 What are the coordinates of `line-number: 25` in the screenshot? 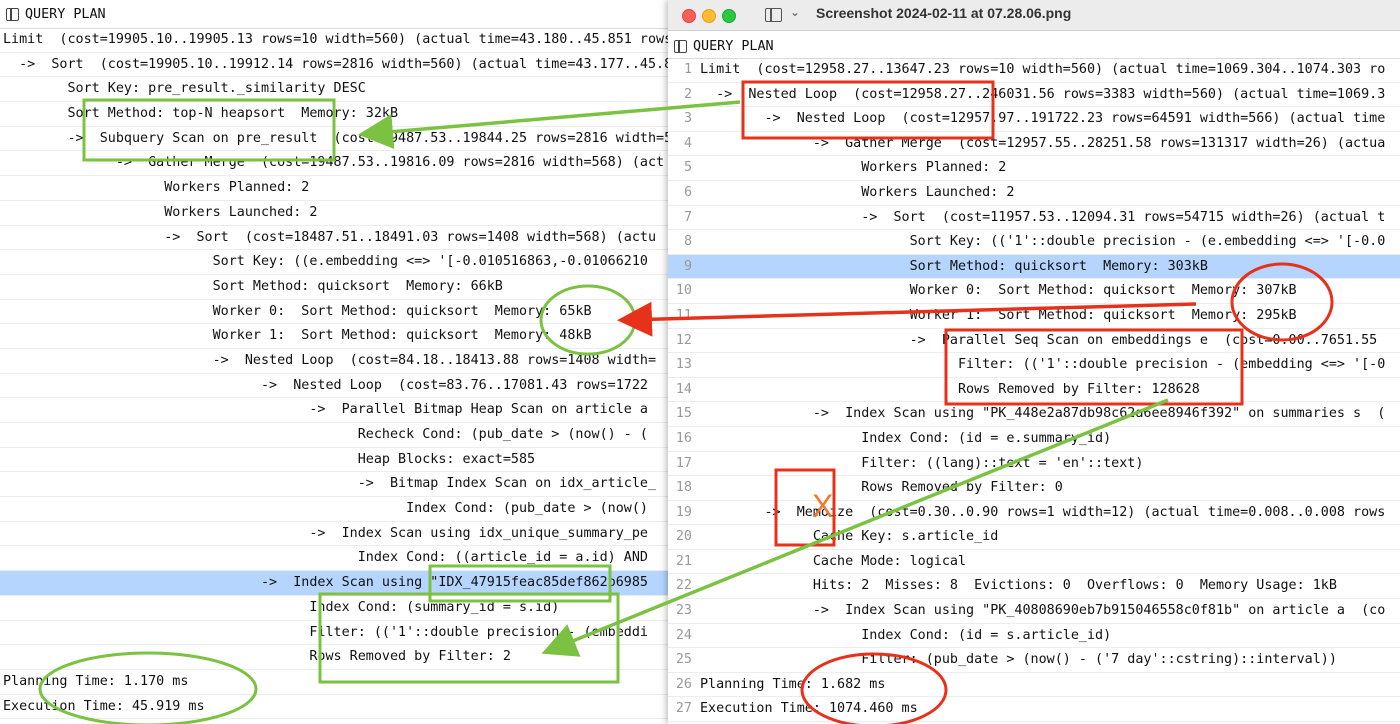 It's located at (683, 660).